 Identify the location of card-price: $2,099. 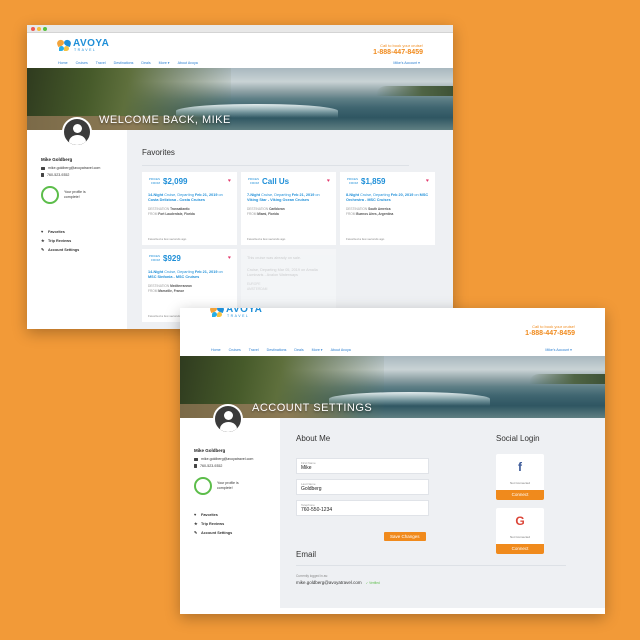
(175, 181).